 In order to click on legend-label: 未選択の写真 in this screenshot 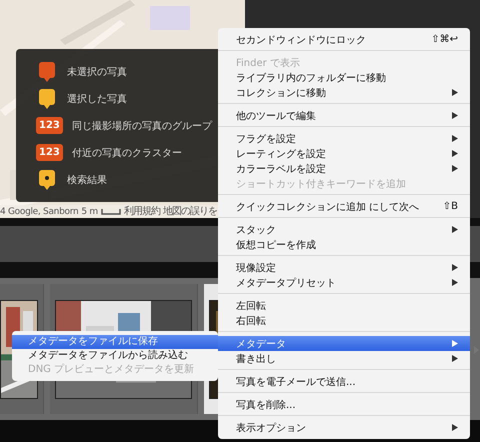, I will do `click(97, 72)`.